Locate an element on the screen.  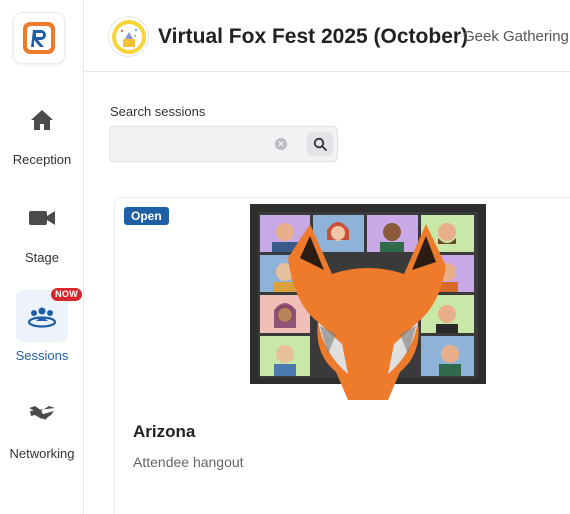
video-camera-icon is located at coordinates (42, 218).